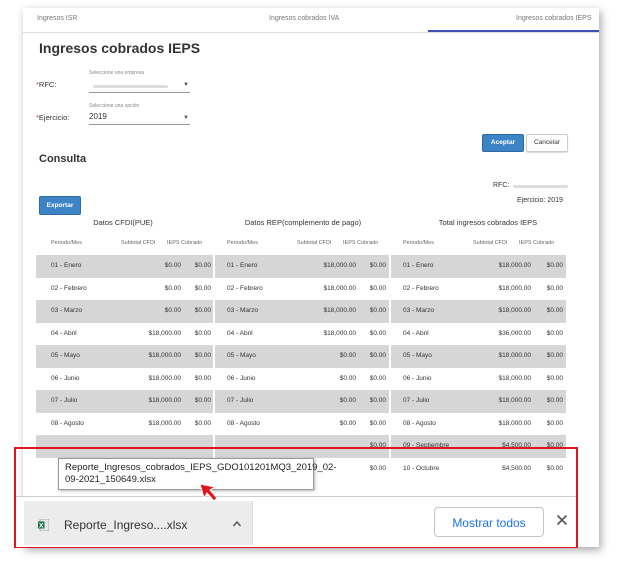 This screenshot has height=587, width=629. I want to click on chevron-up-icon, so click(237, 524).